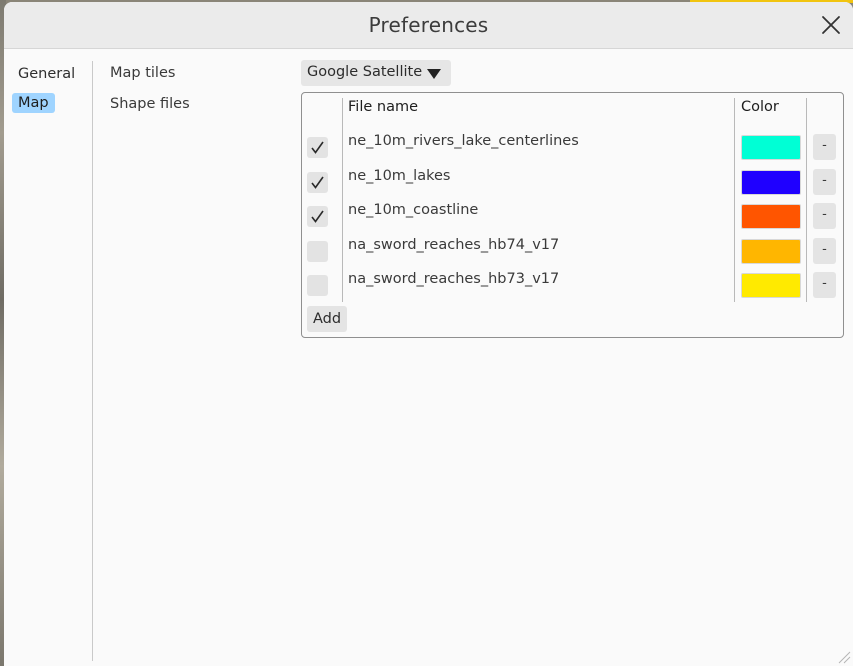 The height and width of the screenshot is (666, 853). What do you see at coordinates (150, 104) in the screenshot?
I see `shape-files-label: Shape files` at bounding box center [150, 104].